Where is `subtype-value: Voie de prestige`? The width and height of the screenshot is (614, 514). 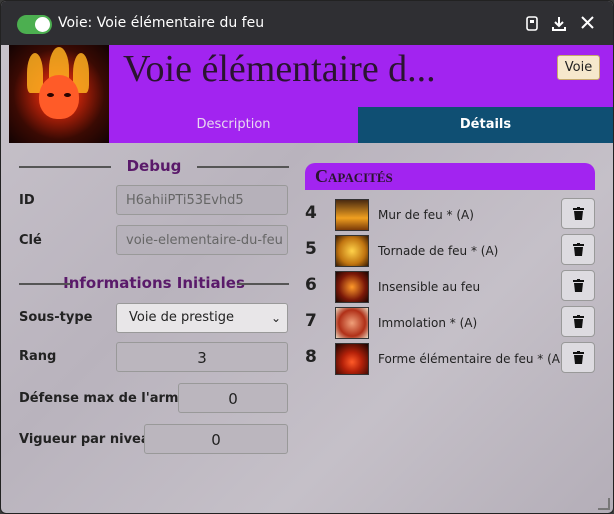
subtype-value: Voie de prestige is located at coordinates (182, 317).